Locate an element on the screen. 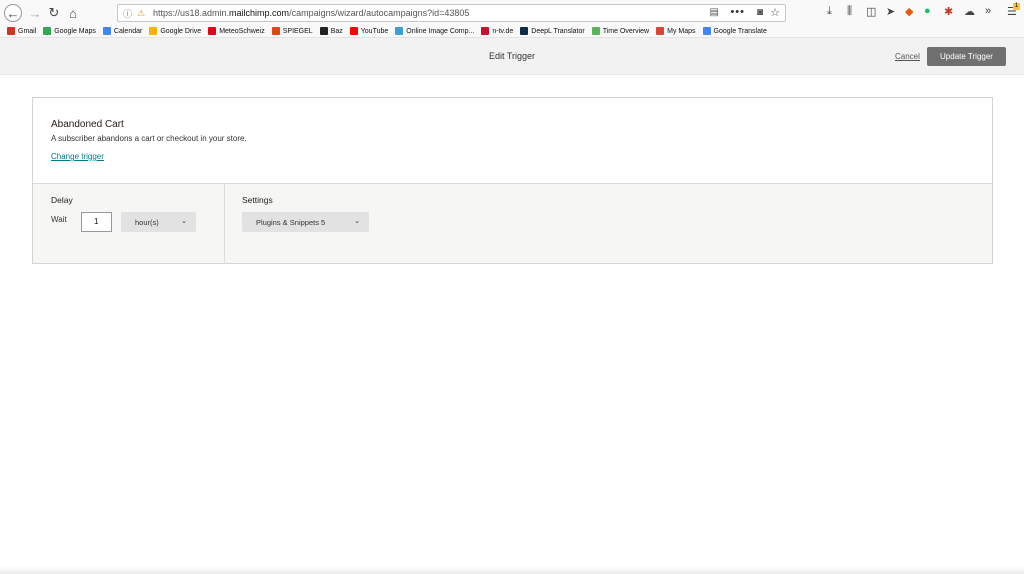 This screenshot has height=574, width=1024. bookmark-item: My Maps is located at coordinates (676, 31).